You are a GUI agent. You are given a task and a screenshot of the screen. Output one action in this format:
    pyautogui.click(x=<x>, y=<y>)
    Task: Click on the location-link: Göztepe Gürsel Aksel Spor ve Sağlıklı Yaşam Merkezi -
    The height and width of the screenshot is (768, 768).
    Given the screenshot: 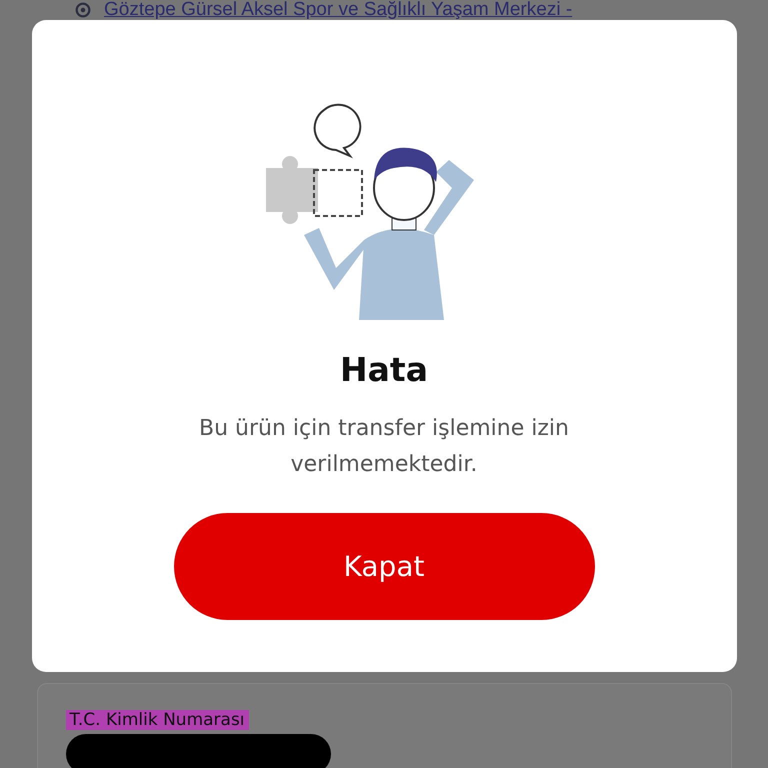 What is the action you would take?
    pyautogui.click(x=338, y=10)
    